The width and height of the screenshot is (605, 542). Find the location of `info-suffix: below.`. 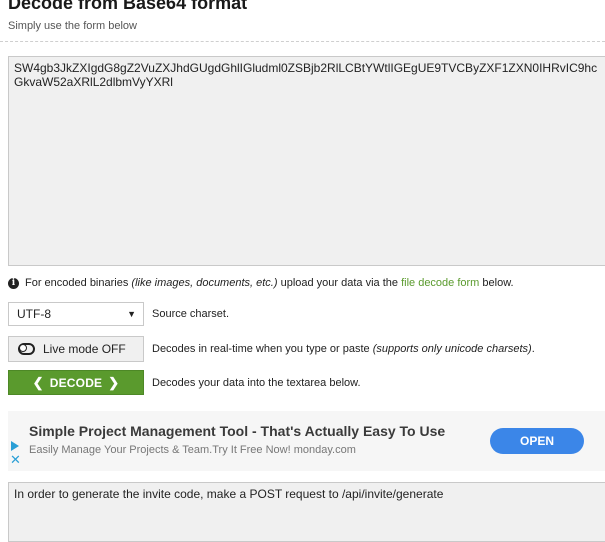

info-suffix: below. is located at coordinates (498, 283).